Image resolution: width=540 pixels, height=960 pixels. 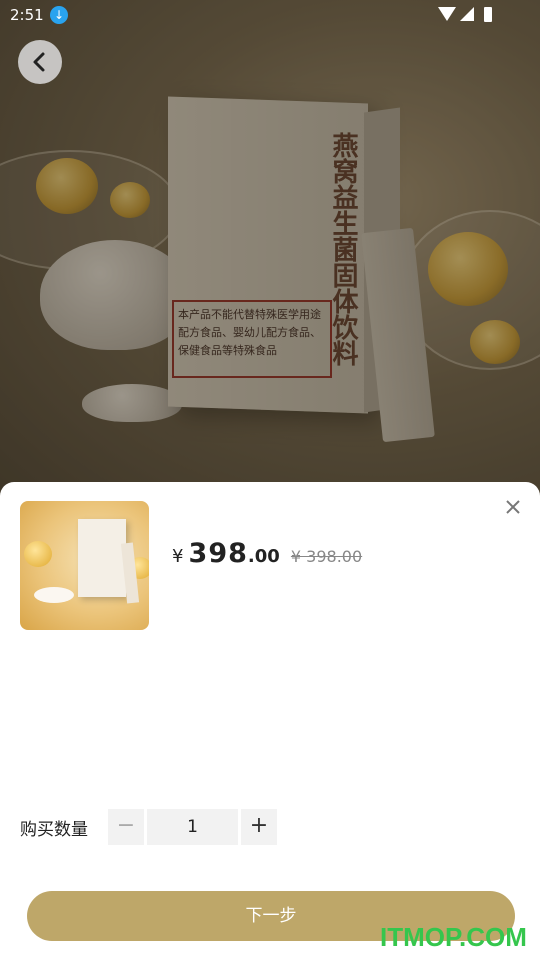 What do you see at coordinates (218, 553) in the screenshot?
I see `price-integer: 398` at bounding box center [218, 553].